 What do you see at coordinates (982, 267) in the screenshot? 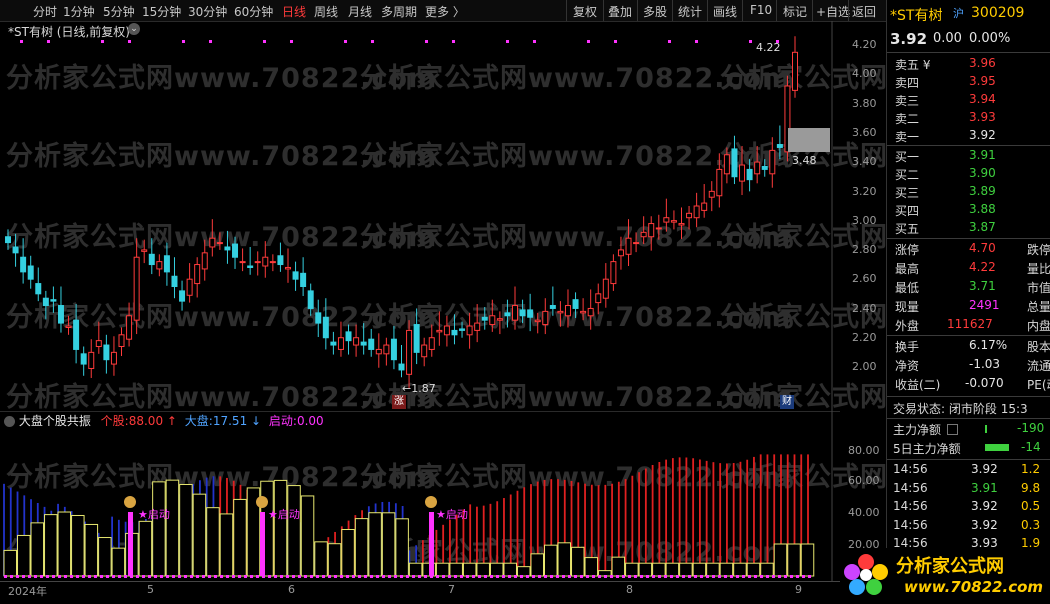
I see `stat-value: 4.22` at bounding box center [982, 267].